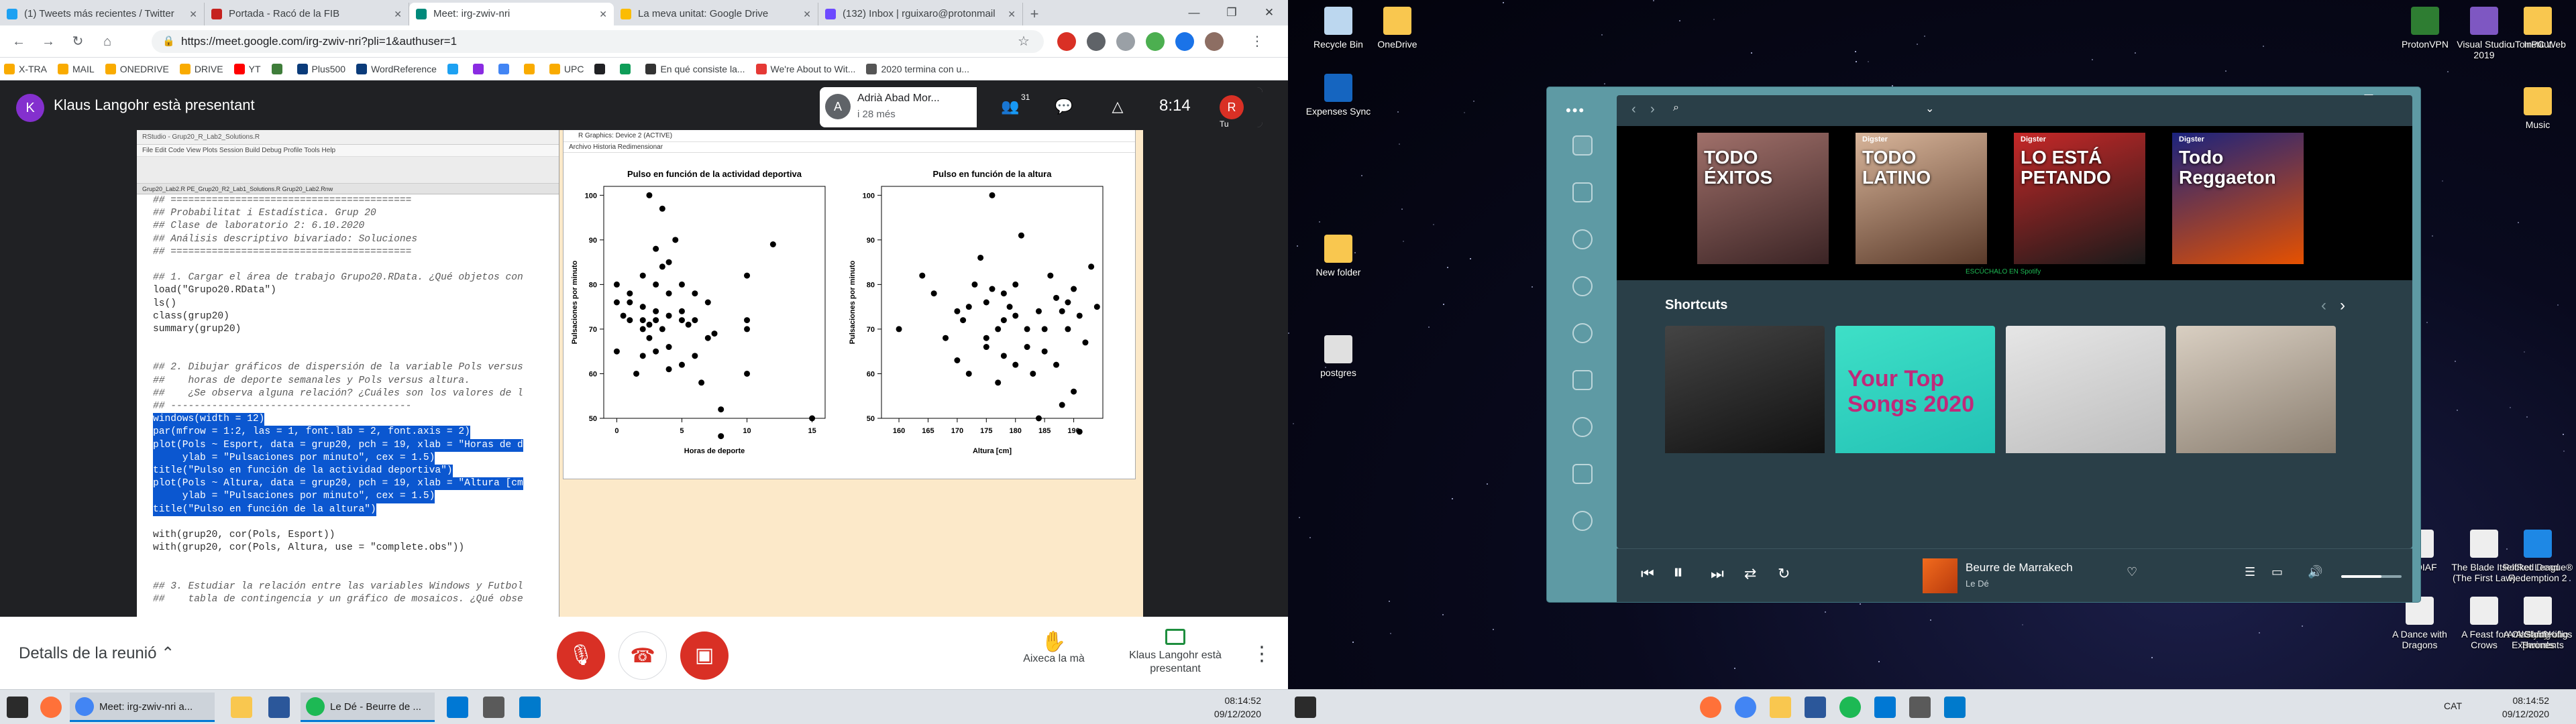 The image size is (2576, 724). I want to click on code-line: class(grup20), so click(356, 316).